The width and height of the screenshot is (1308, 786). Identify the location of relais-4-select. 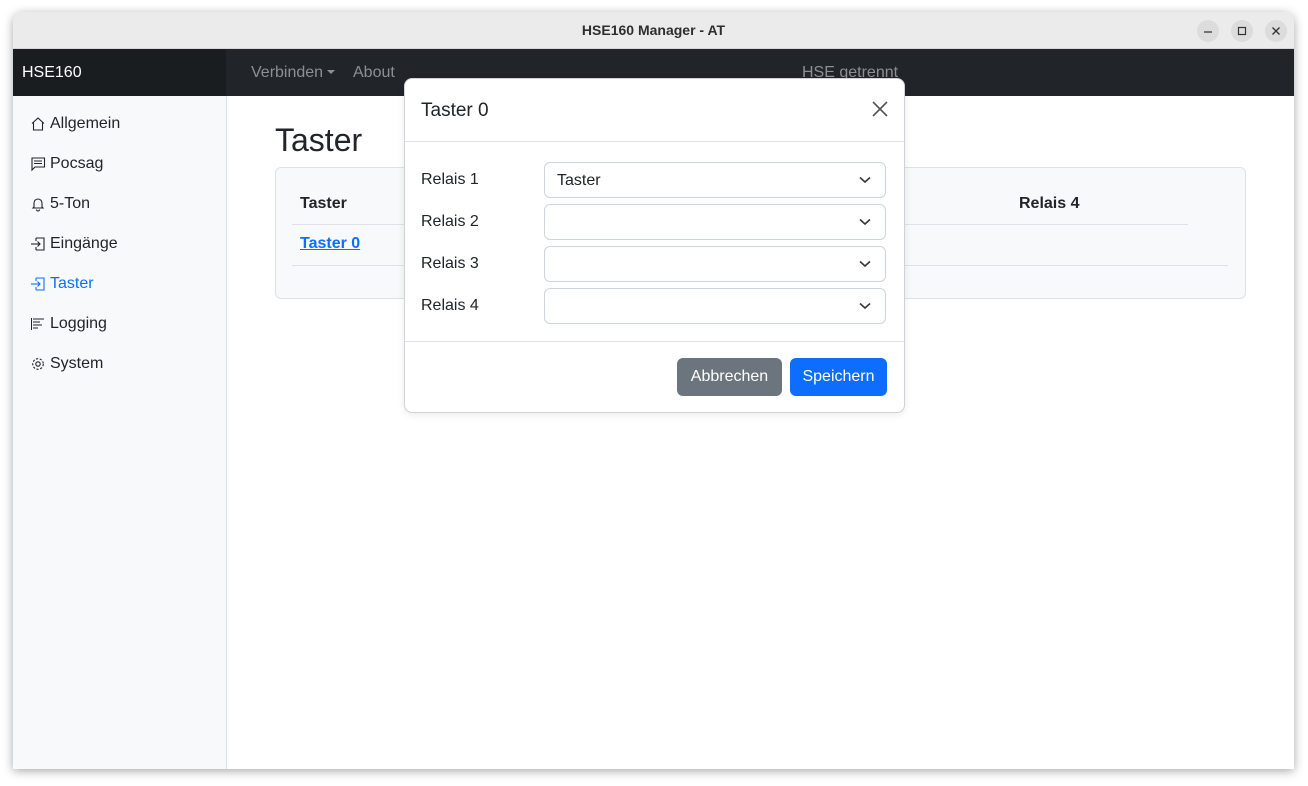
(715, 306).